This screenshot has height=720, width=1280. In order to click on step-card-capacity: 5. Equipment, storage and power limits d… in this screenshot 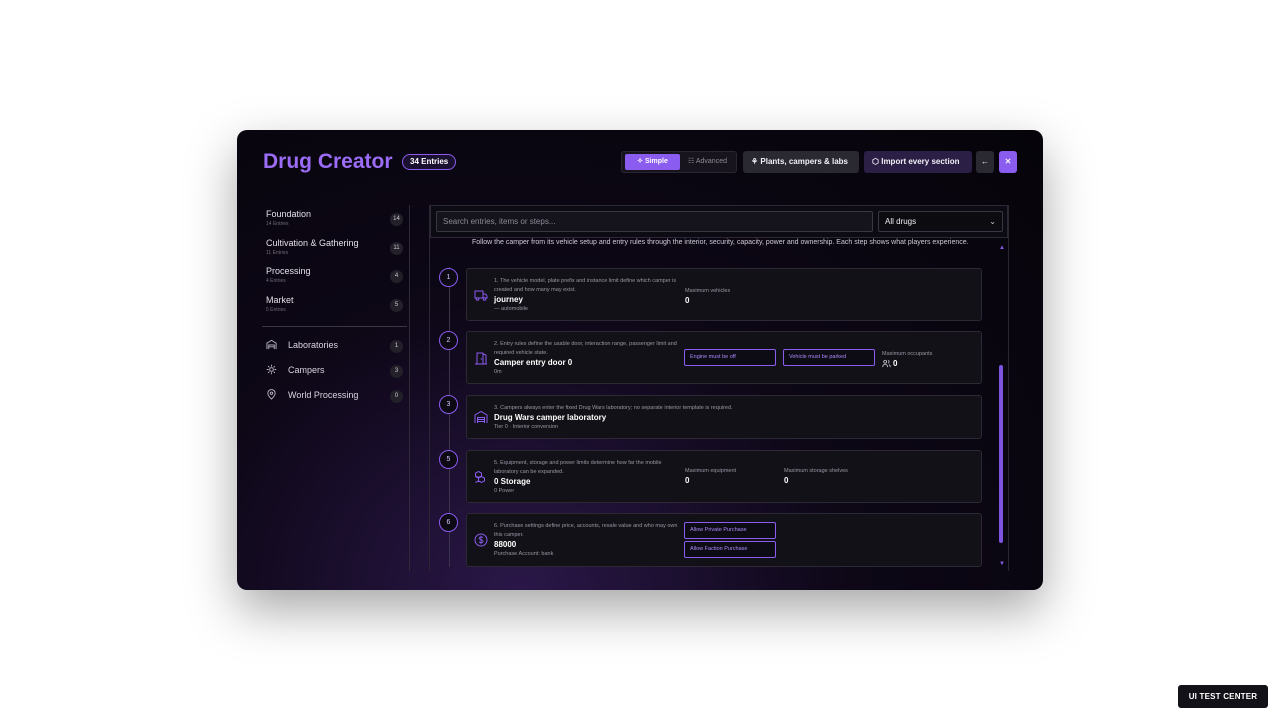, I will do `click(724, 476)`.